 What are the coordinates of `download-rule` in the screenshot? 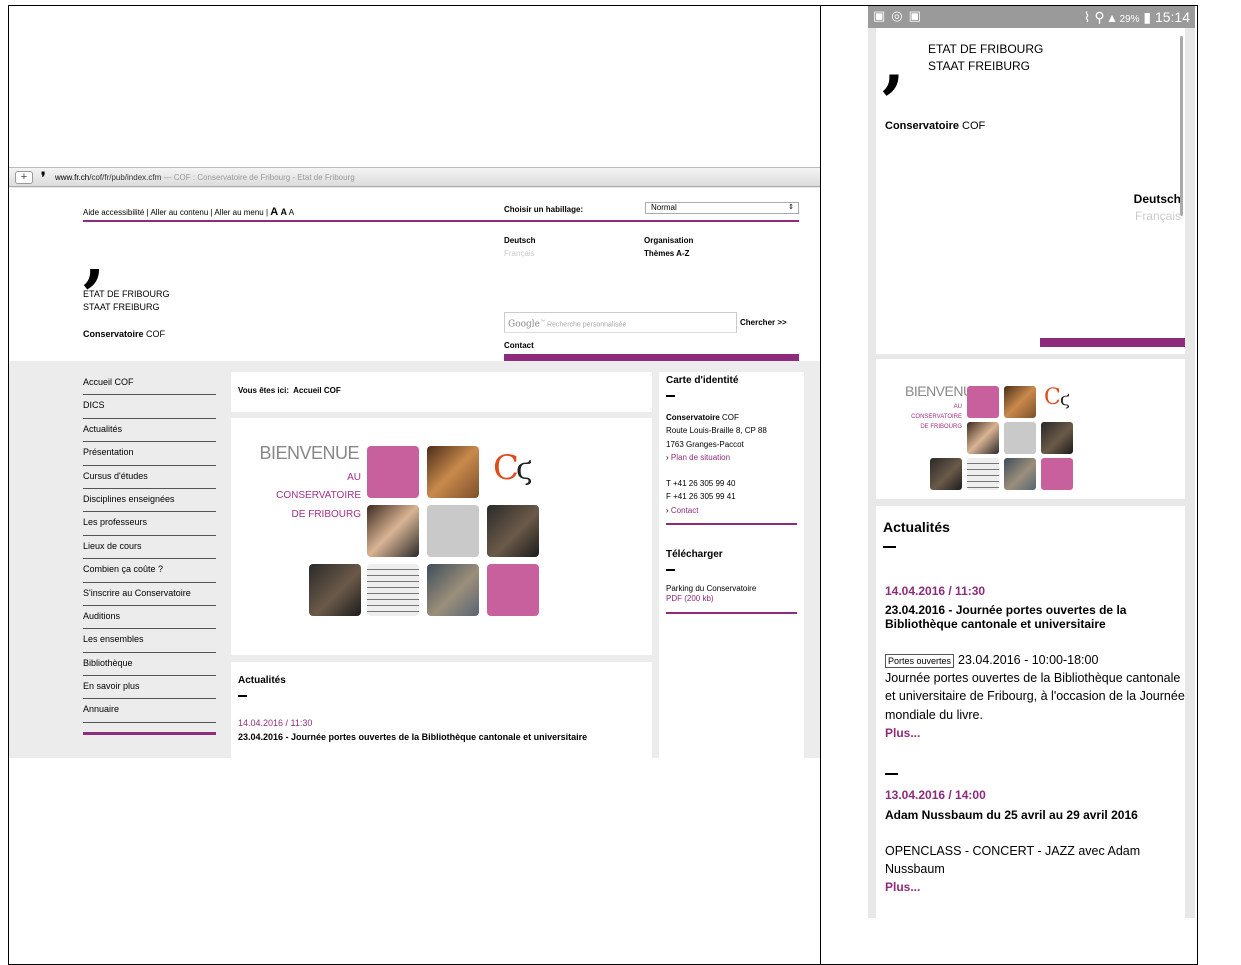 It's located at (731, 613).